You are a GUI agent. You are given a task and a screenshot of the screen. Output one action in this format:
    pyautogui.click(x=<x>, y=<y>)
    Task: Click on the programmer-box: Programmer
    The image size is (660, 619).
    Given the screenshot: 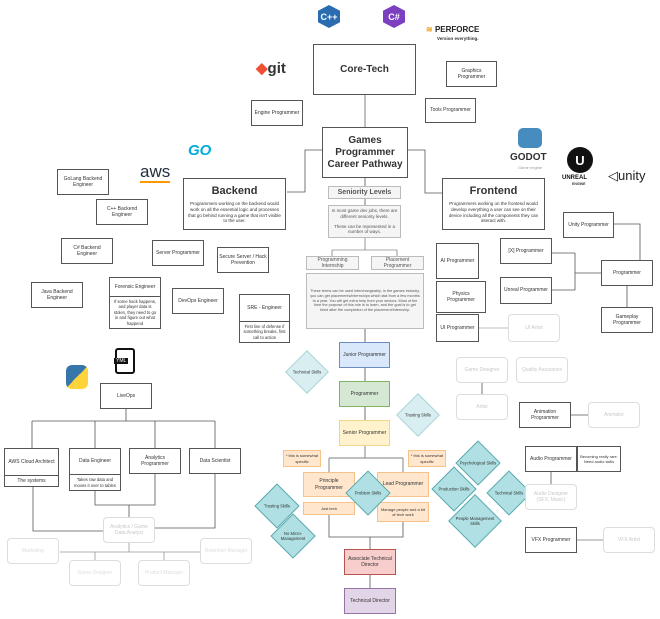 What is the action you would take?
    pyautogui.click(x=364, y=394)
    